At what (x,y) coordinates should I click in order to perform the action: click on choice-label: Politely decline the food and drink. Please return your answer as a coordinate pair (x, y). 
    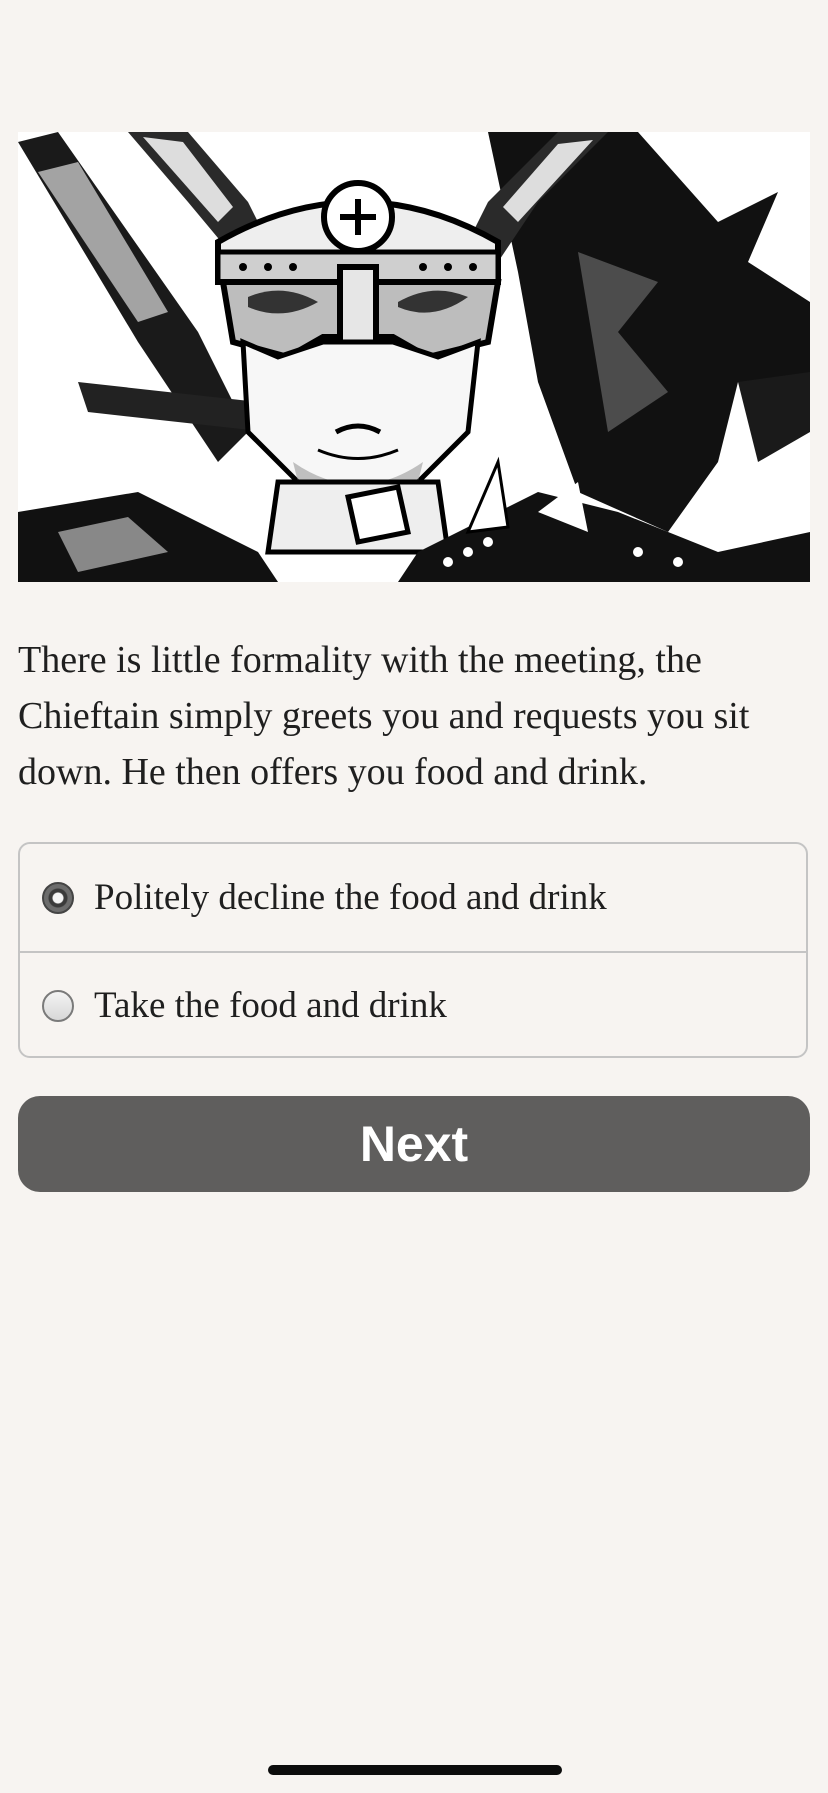
    Looking at the image, I should click on (350, 897).